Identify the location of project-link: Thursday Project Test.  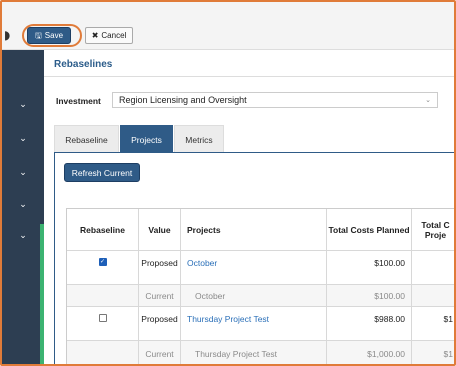
(254, 323).